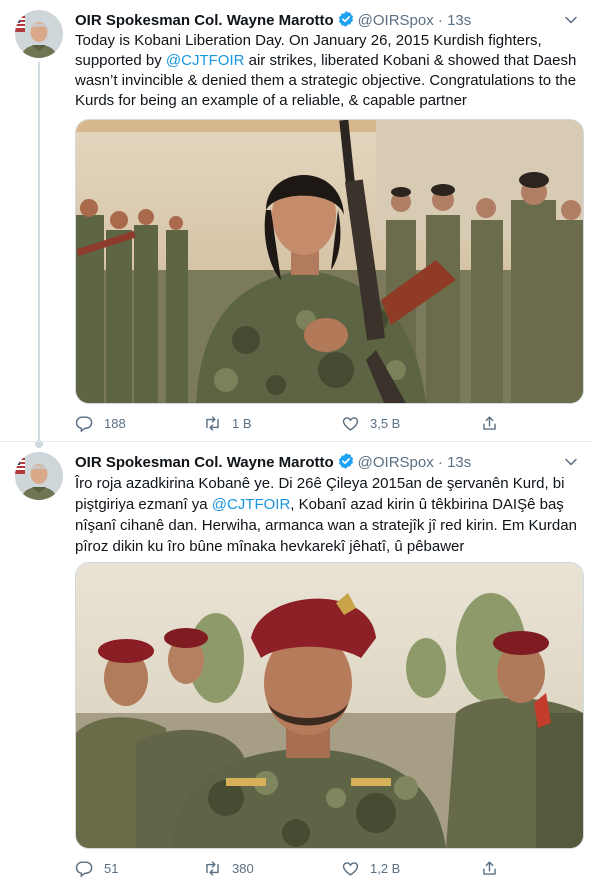 Image resolution: width=593 pixels, height=883 pixels. Describe the element at coordinates (285, 423) in the screenshot. I see `tweet-actions: 188 1 B 3,5 B` at that location.